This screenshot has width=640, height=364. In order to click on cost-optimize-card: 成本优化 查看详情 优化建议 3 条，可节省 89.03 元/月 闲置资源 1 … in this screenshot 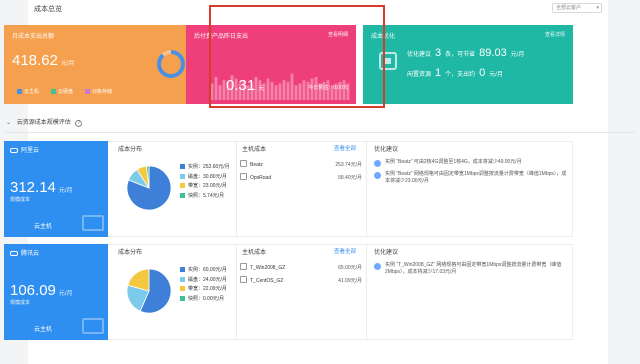, I will do `click(468, 64)`.